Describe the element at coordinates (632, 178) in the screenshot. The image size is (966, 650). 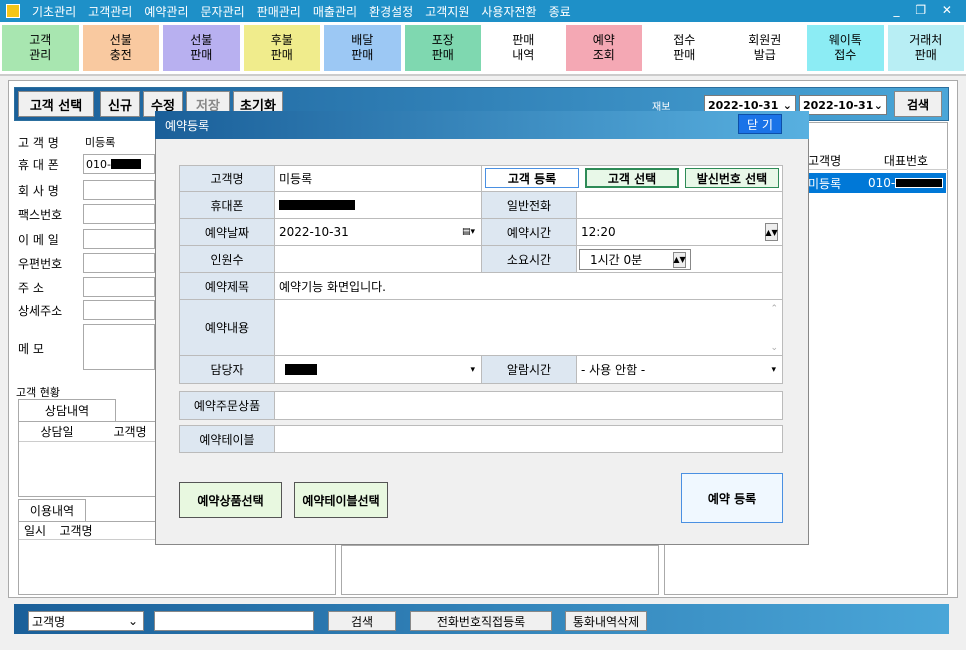
I see `customer-pick-button: 고객 선택` at that location.